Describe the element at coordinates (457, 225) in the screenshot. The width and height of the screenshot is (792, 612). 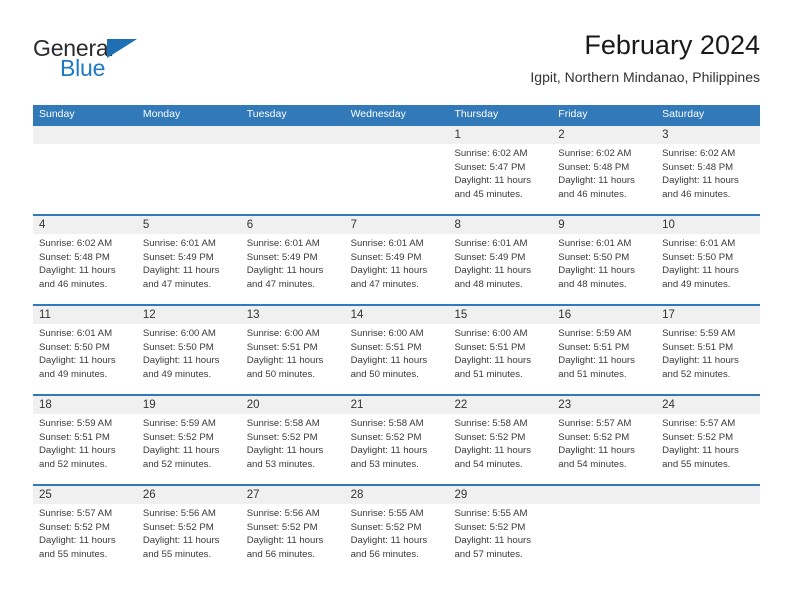
I see `day-number: 8` at that location.